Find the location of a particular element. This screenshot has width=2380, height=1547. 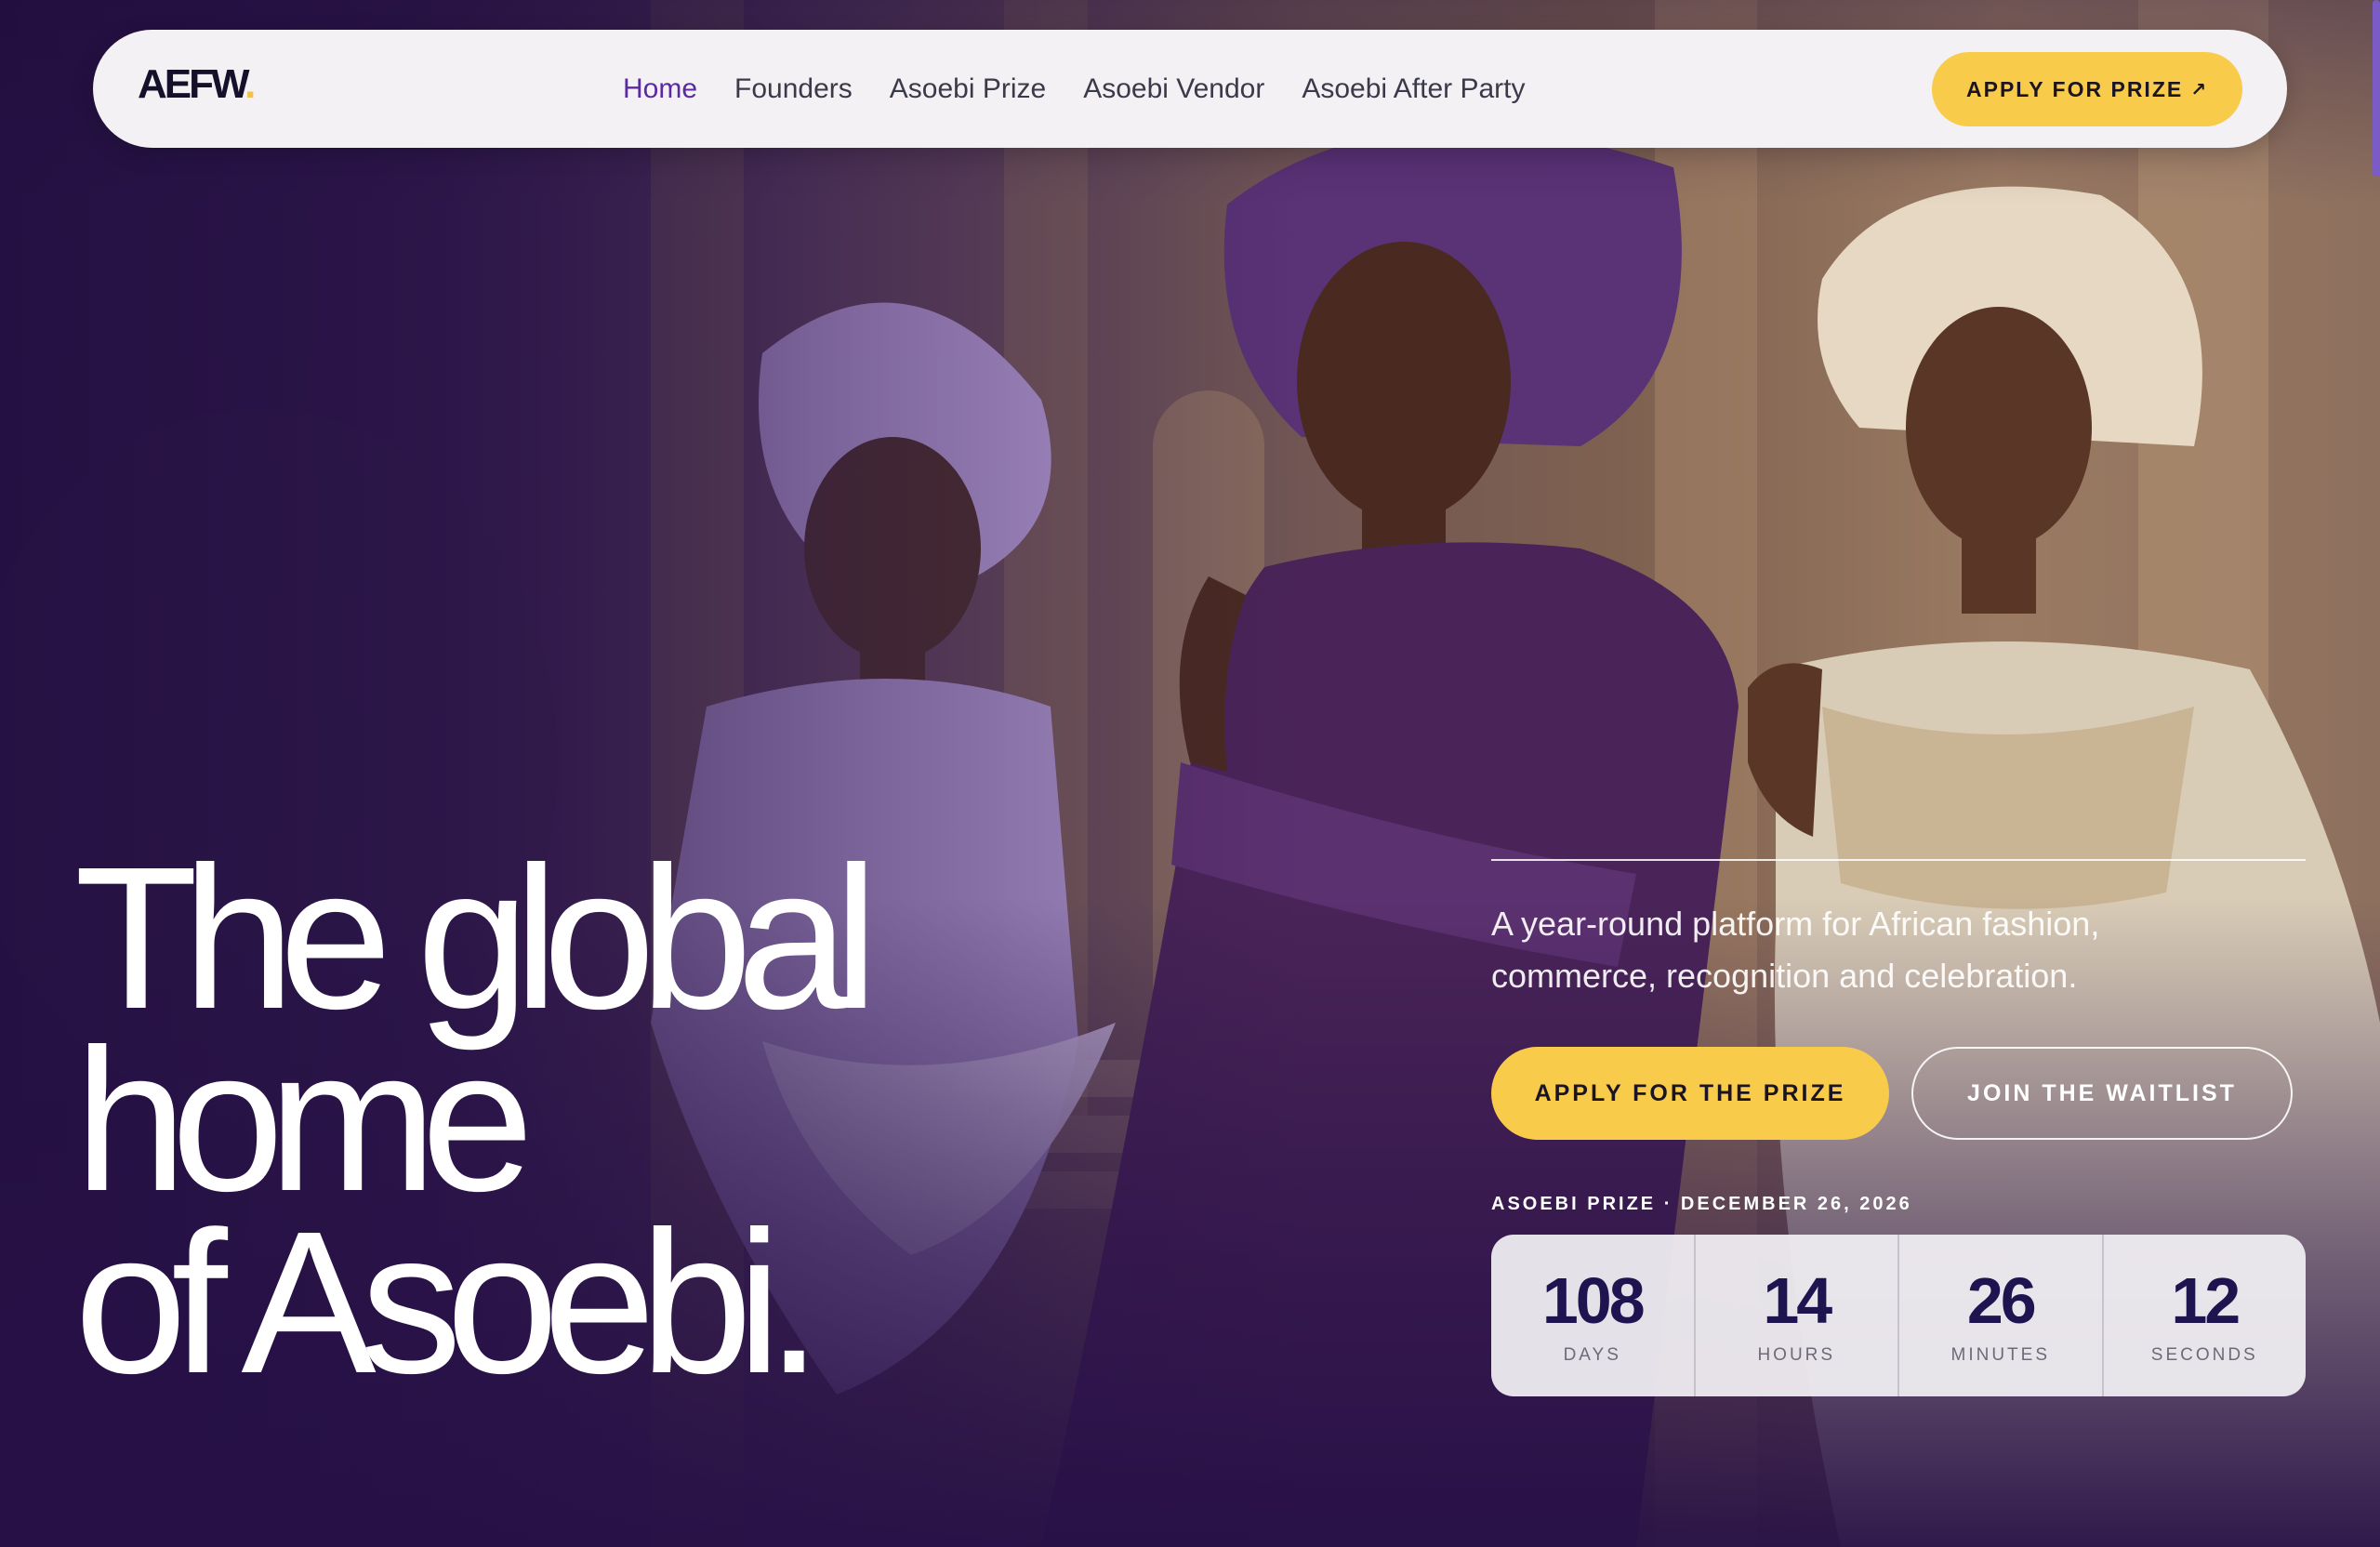

countdown-minutes-unit: MINUTES is located at coordinates (2000, 1355).